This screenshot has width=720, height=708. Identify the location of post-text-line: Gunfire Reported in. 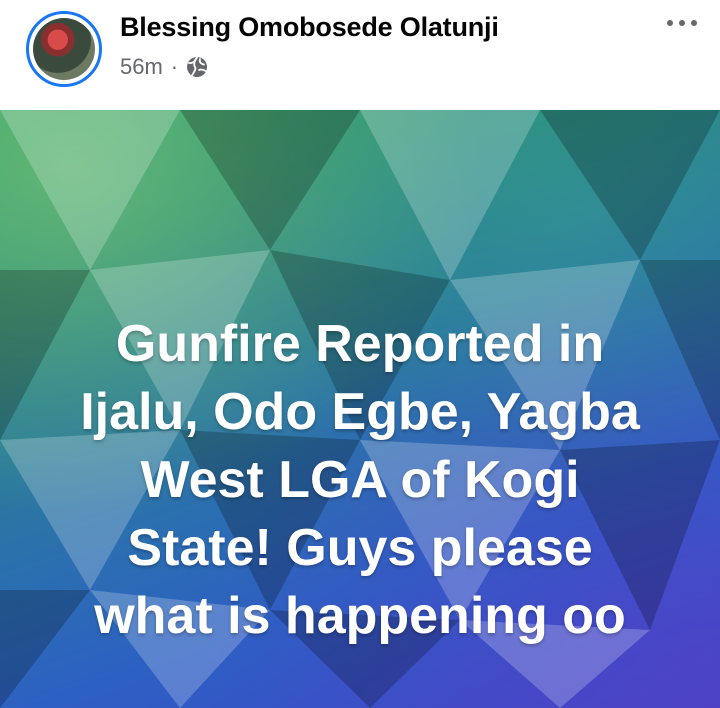
(360, 344).